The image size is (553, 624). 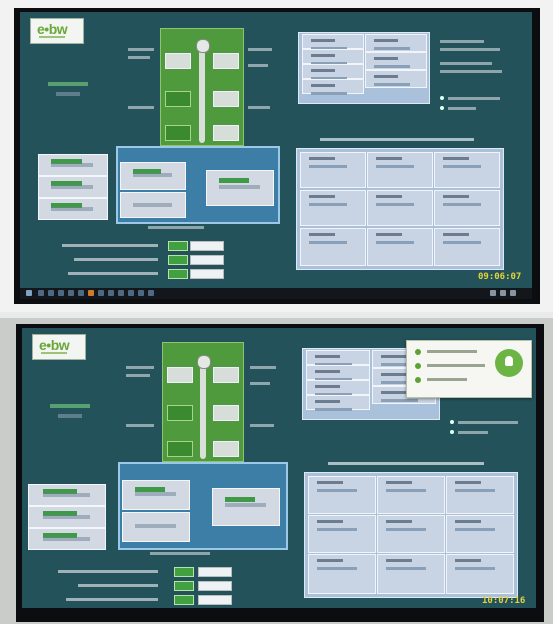 I want to click on legend-text, so click(x=462, y=108).